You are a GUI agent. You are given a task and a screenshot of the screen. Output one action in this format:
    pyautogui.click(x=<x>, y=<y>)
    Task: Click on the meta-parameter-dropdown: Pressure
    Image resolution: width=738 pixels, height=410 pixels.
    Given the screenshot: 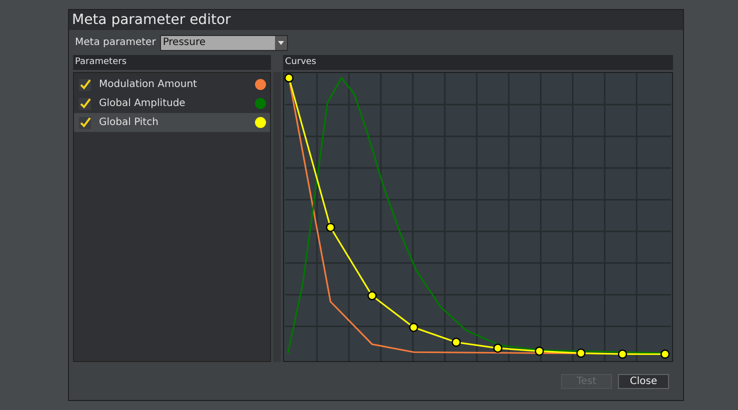 What is the action you would take?
    pyautogui.click(x=224, y=42)
    